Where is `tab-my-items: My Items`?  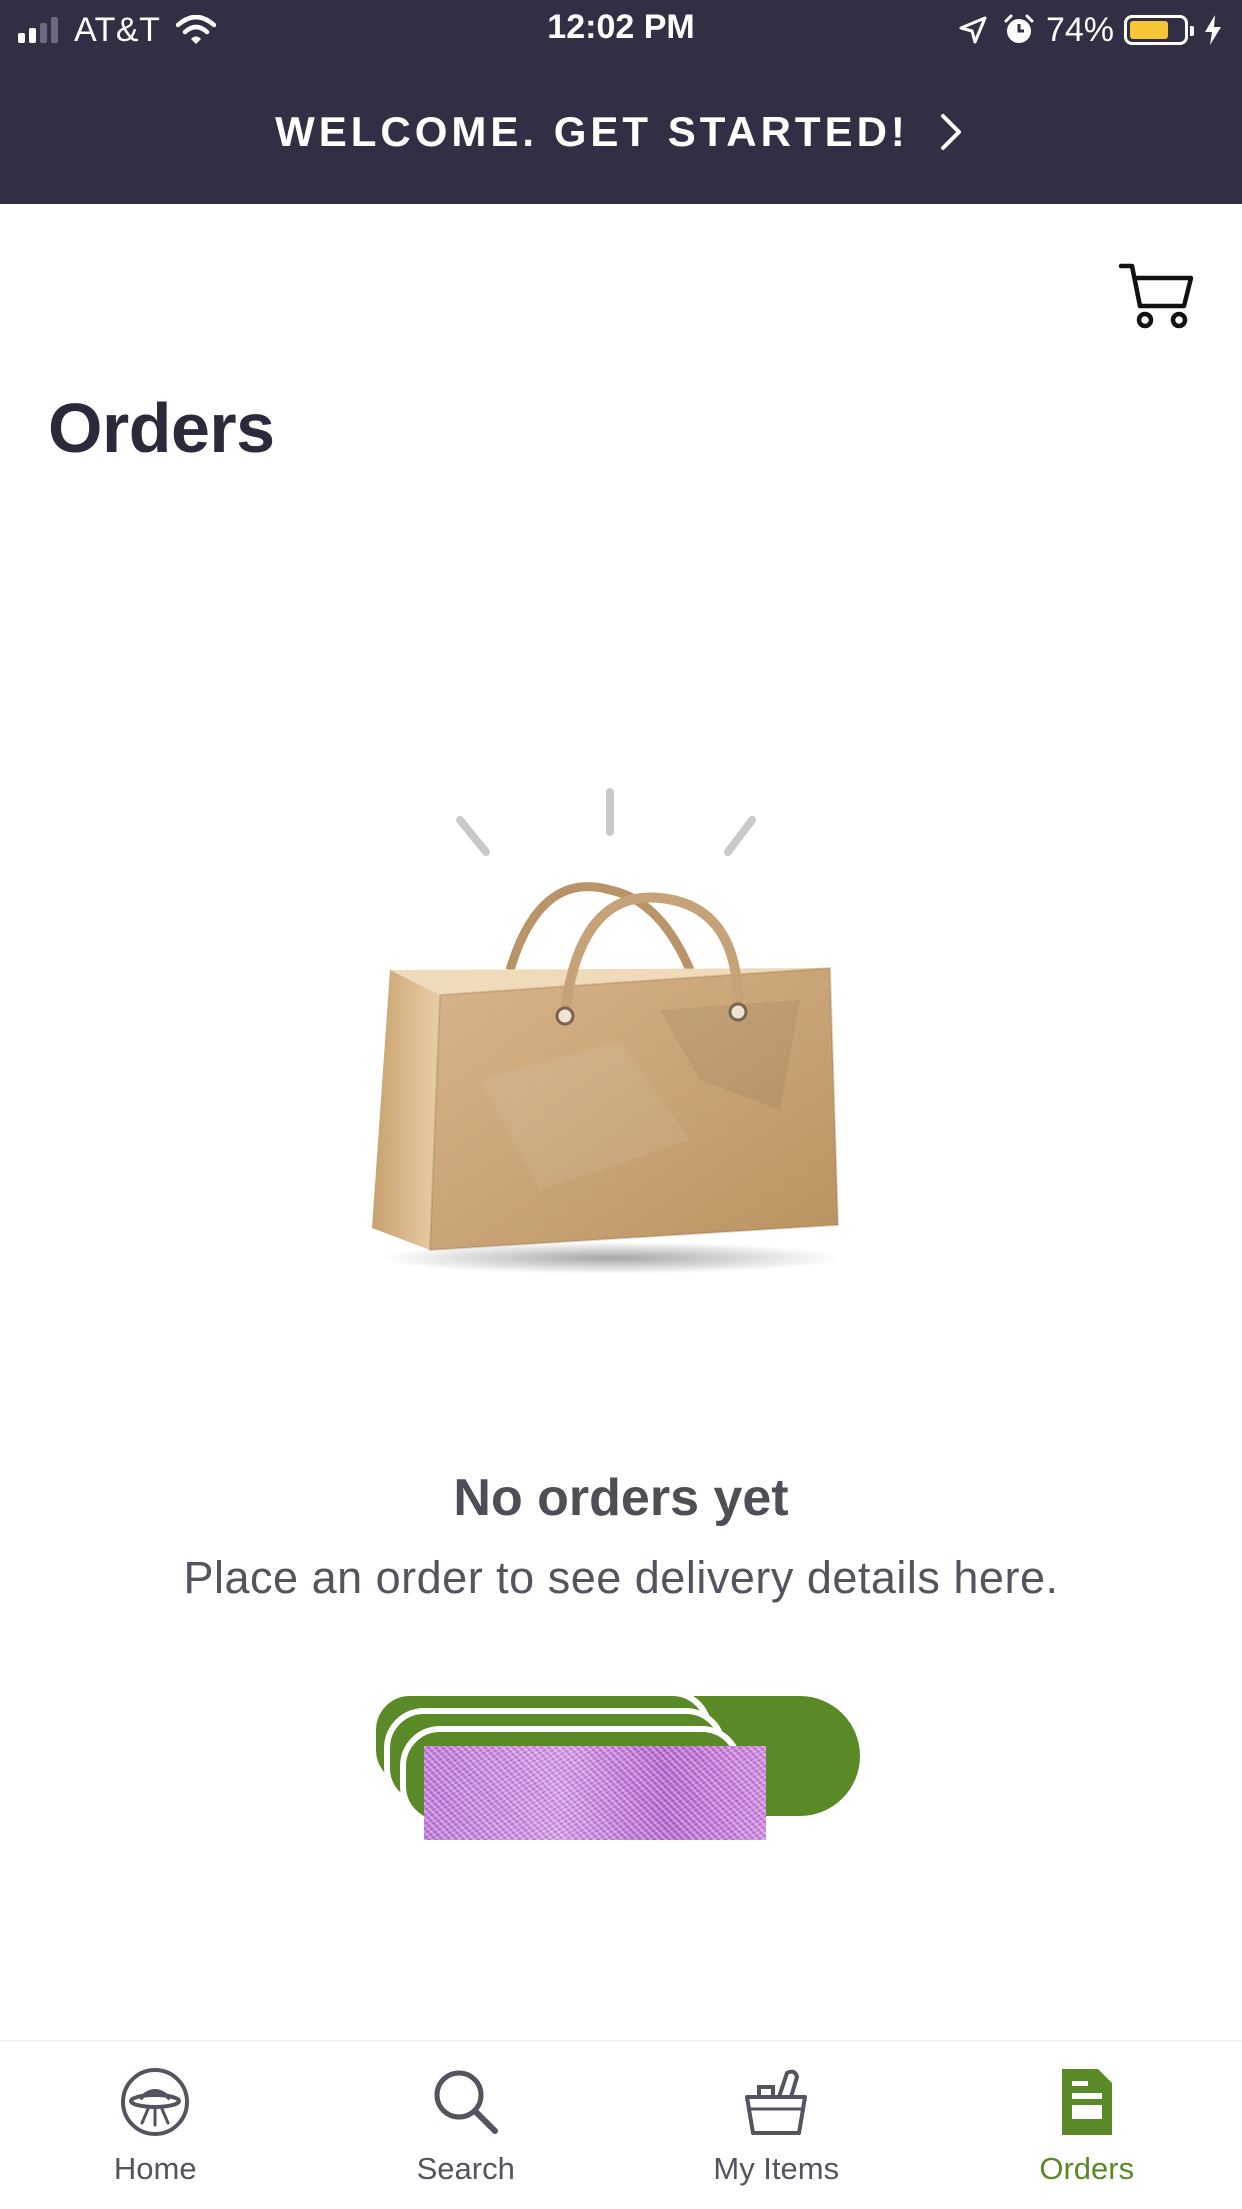
tab-my-items: My Items is located at coordinates (776, 2125).